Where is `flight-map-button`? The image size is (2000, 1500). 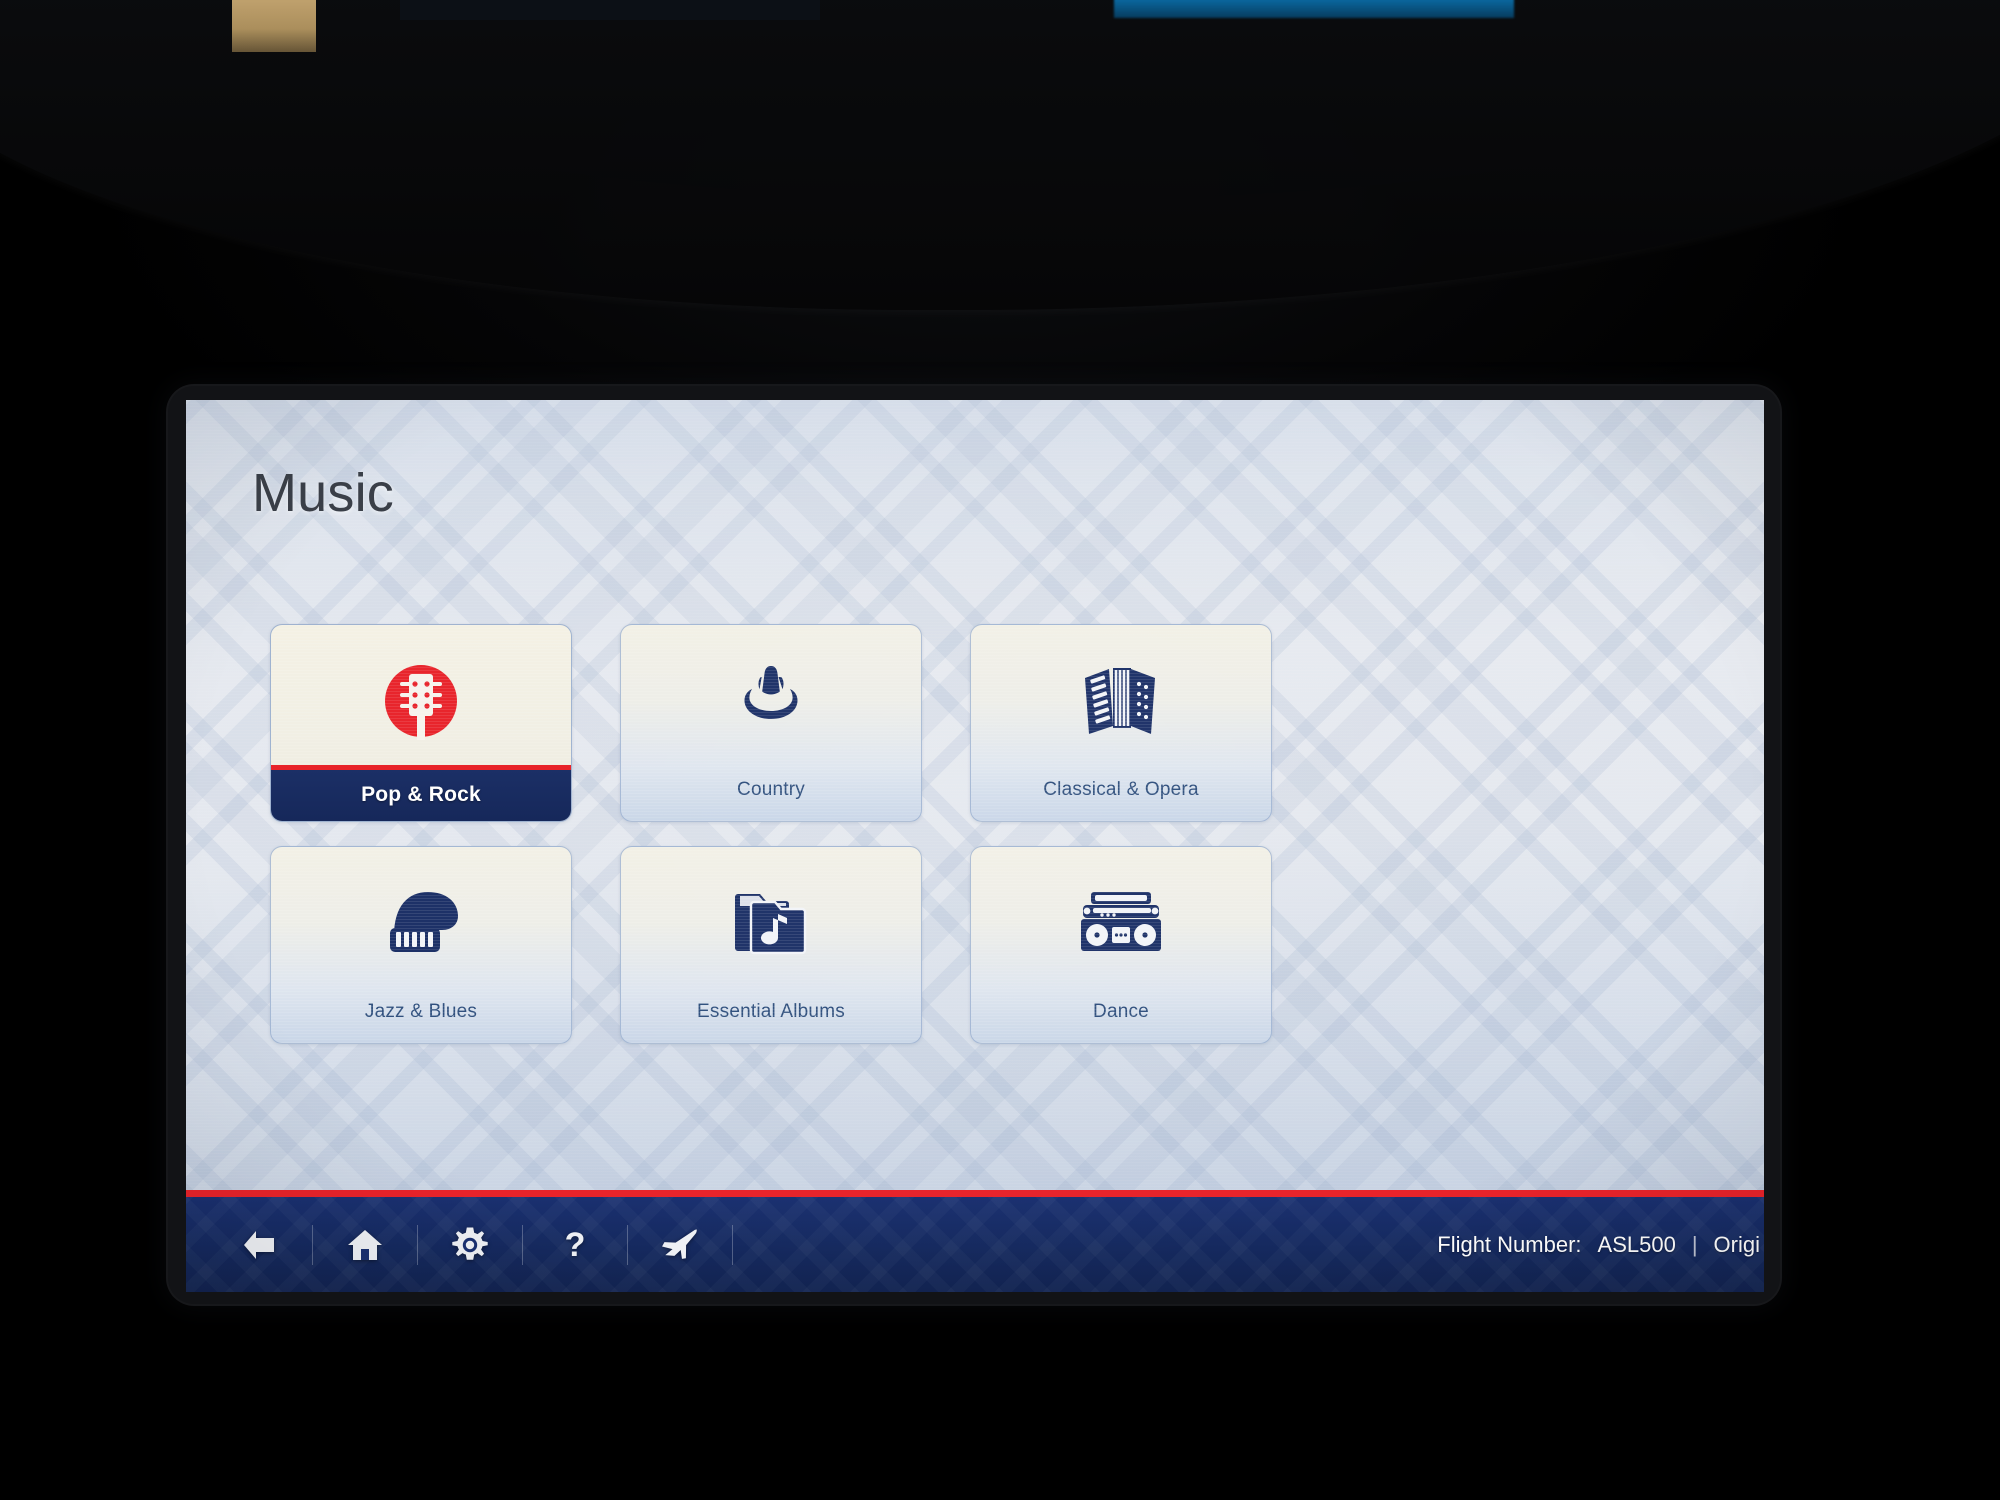 flight-map-button is located at coordinates (680, 1244).